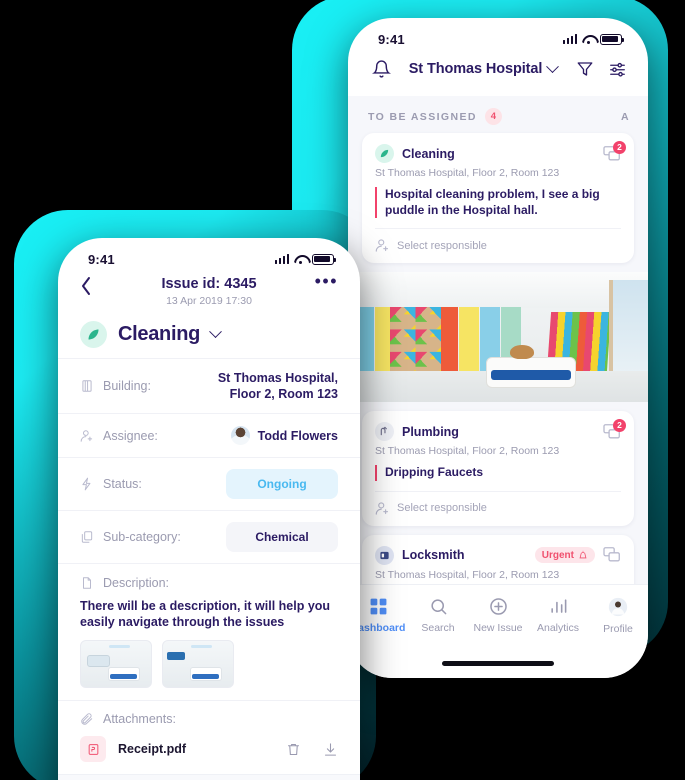  I want to click on tab-label: Profile, so click(618, 629).